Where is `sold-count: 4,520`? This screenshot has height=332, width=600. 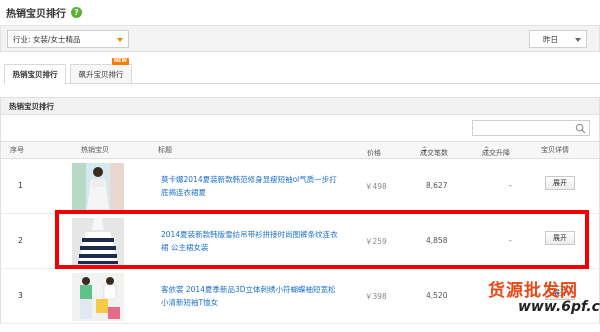 sold-count: 4,520 is located at coordinates (437, 295).